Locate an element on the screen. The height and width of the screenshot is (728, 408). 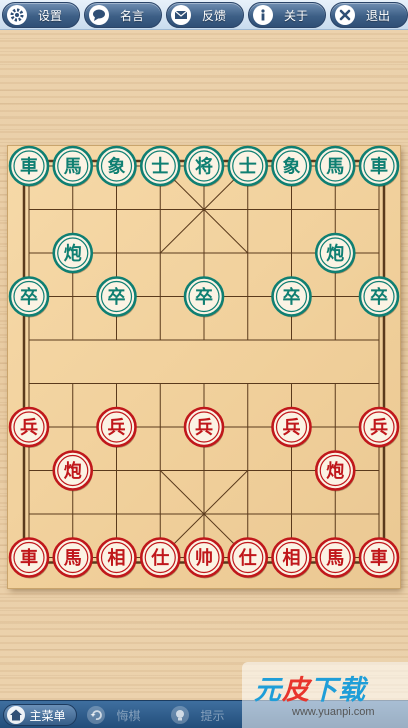
watermark-char-4: 载 is located at coordinates (352, 690).